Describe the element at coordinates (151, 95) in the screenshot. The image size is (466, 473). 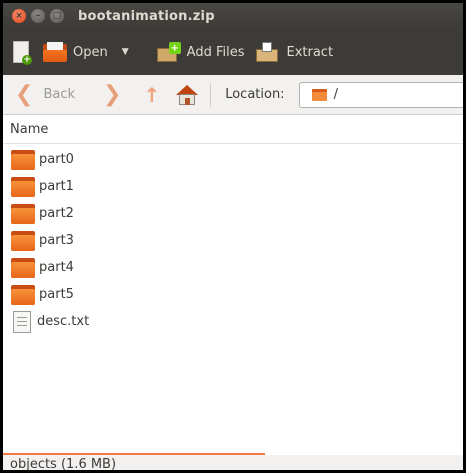
I see `up-arrow-icon: ↑` at that location.